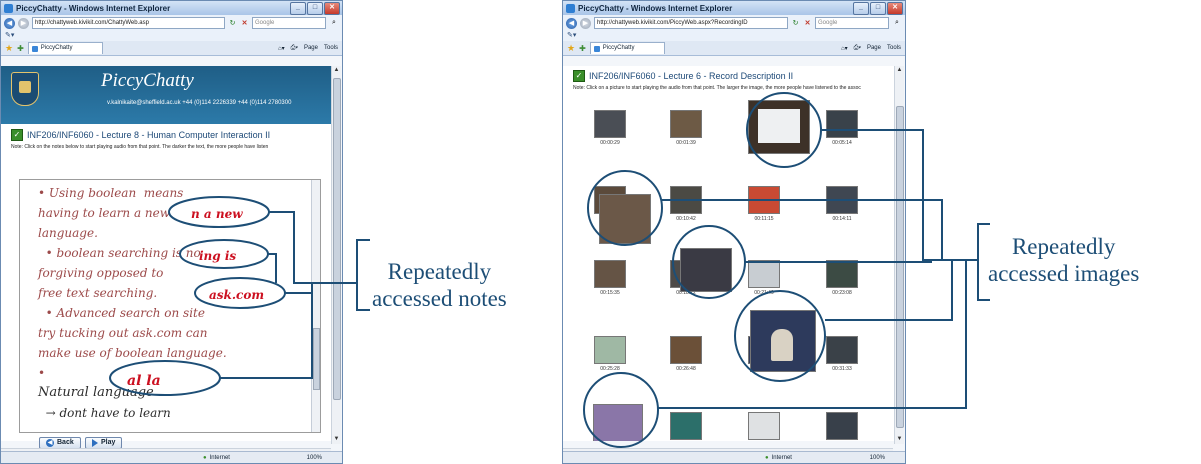 The height and width of the screenshot is (464, 1201). I want to click on highlighted-note: ask.com, so click(236, 295).